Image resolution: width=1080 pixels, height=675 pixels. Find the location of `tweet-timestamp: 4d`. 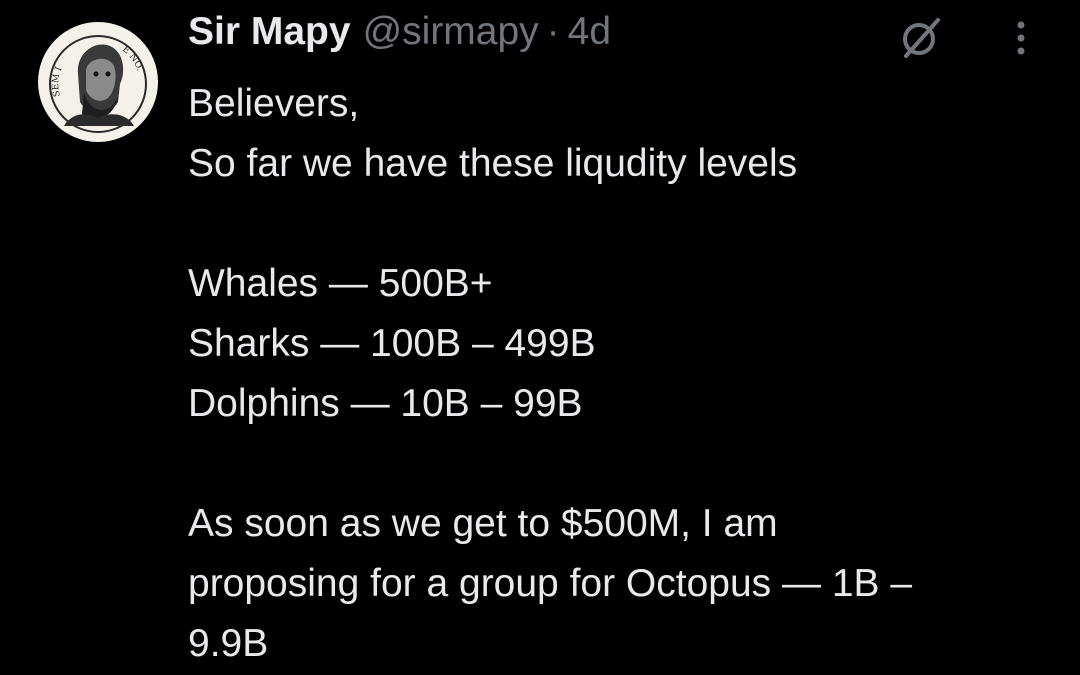

tweet-timestamp: 4d is located at coordinates (589, 32).